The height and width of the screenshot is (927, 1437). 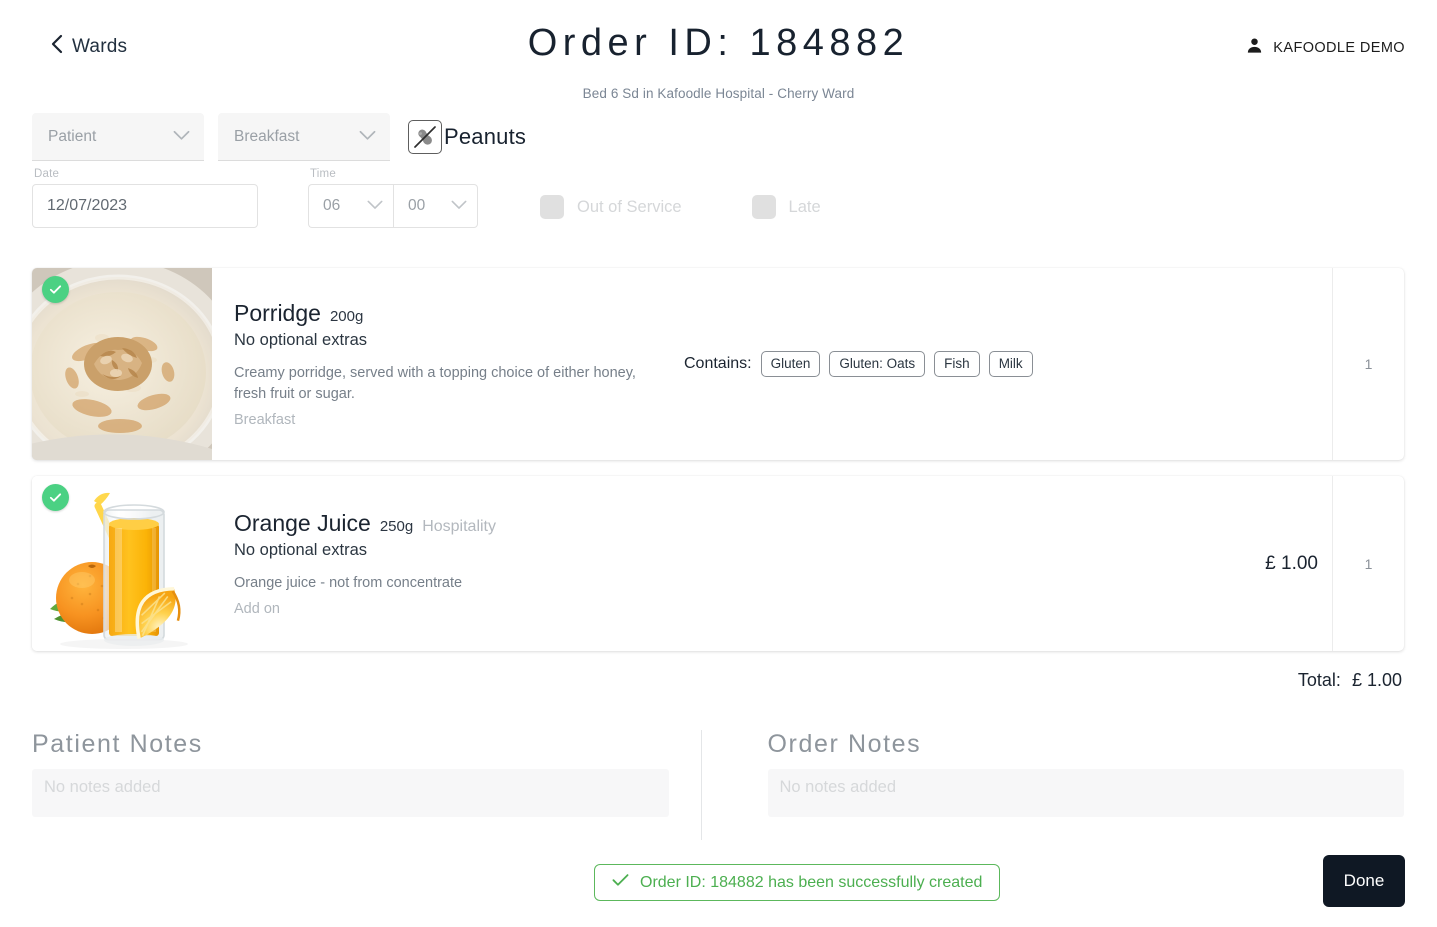 I want to click on item-name-line: Porridge 200g, so click(x=444, y=313).